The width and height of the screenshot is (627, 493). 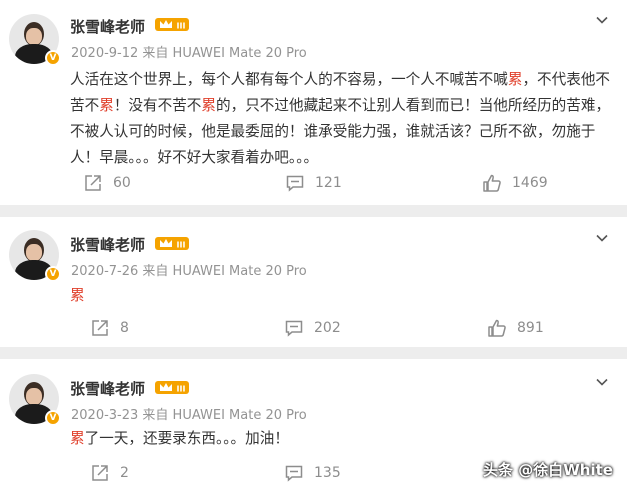 I want to click on repost-button: 2, so click(x=109, y=473).